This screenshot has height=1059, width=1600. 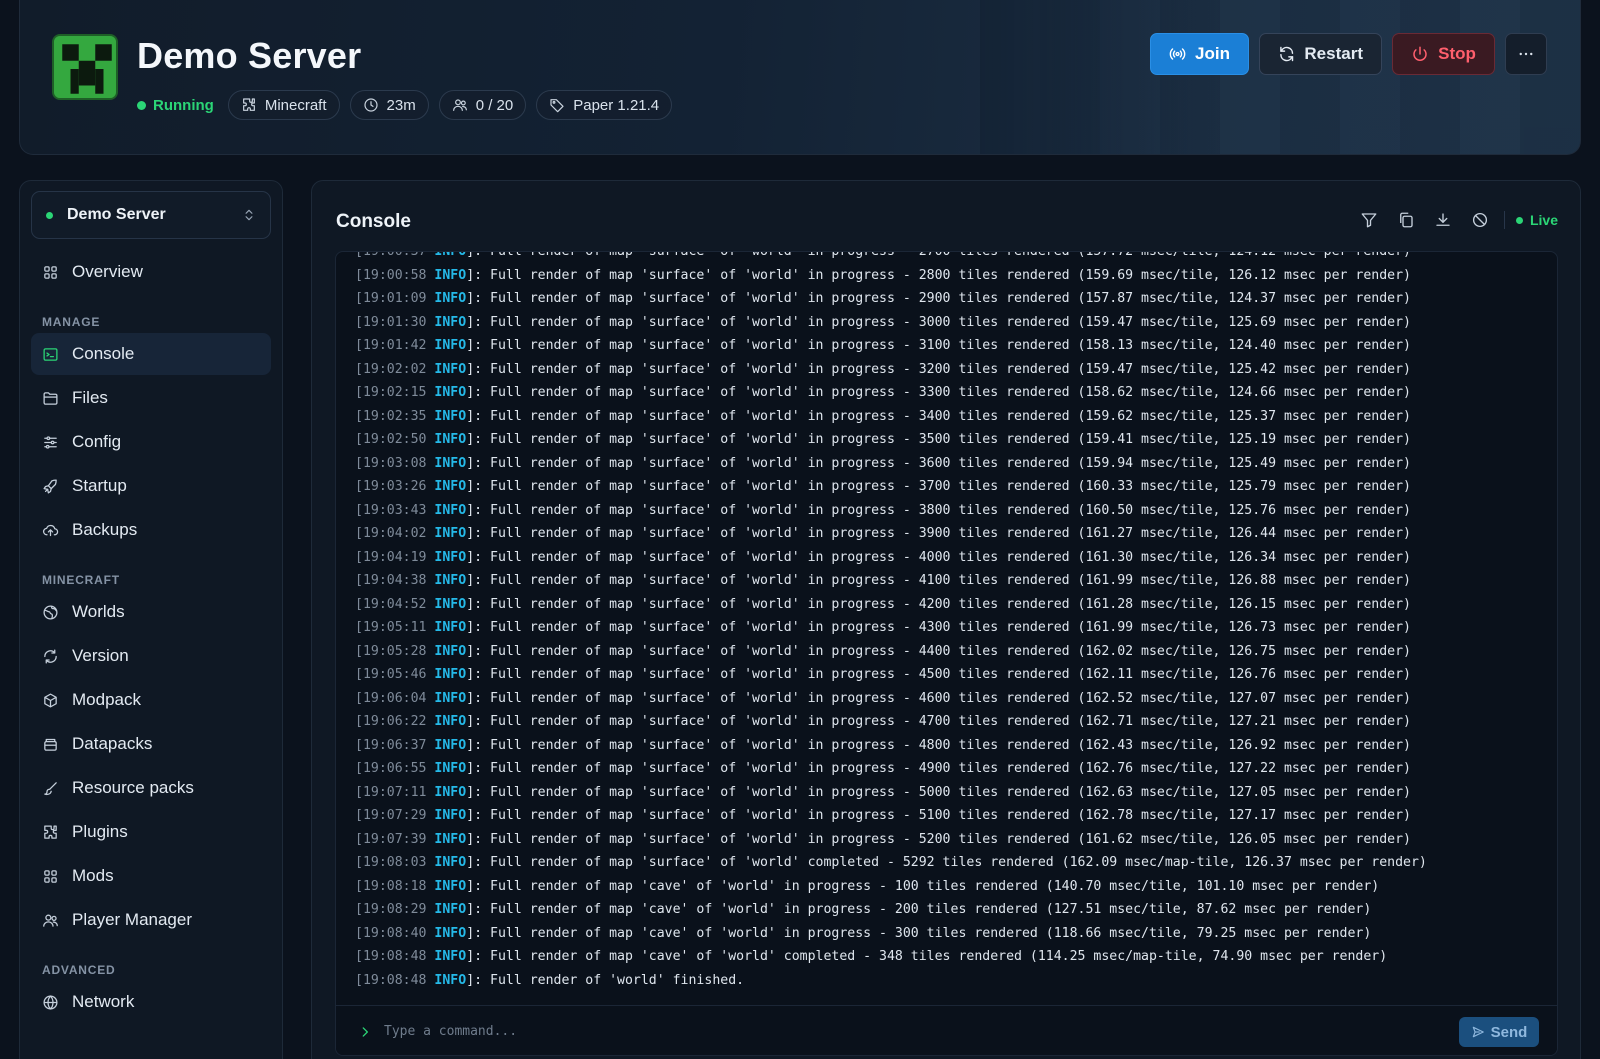 I want to click on download-icon, so click(x=1443, y=220).